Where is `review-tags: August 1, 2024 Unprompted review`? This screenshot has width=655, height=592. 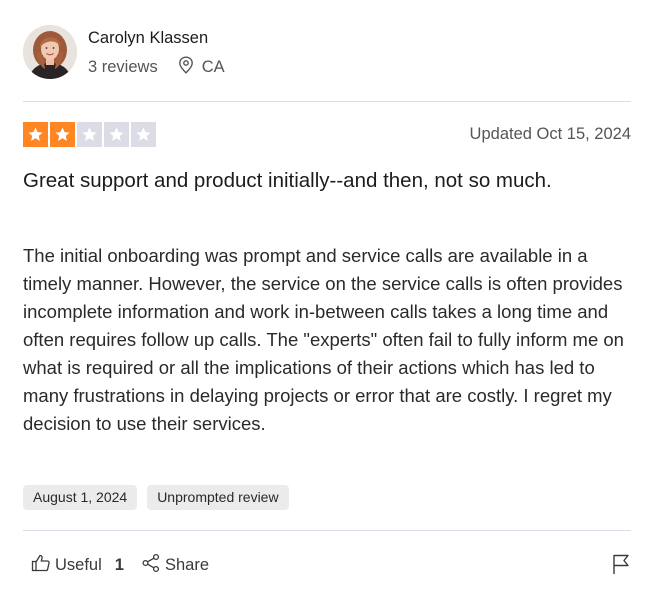 review-tags: August 1, 2024 Unprompted review is located at coordinates (156, 497).